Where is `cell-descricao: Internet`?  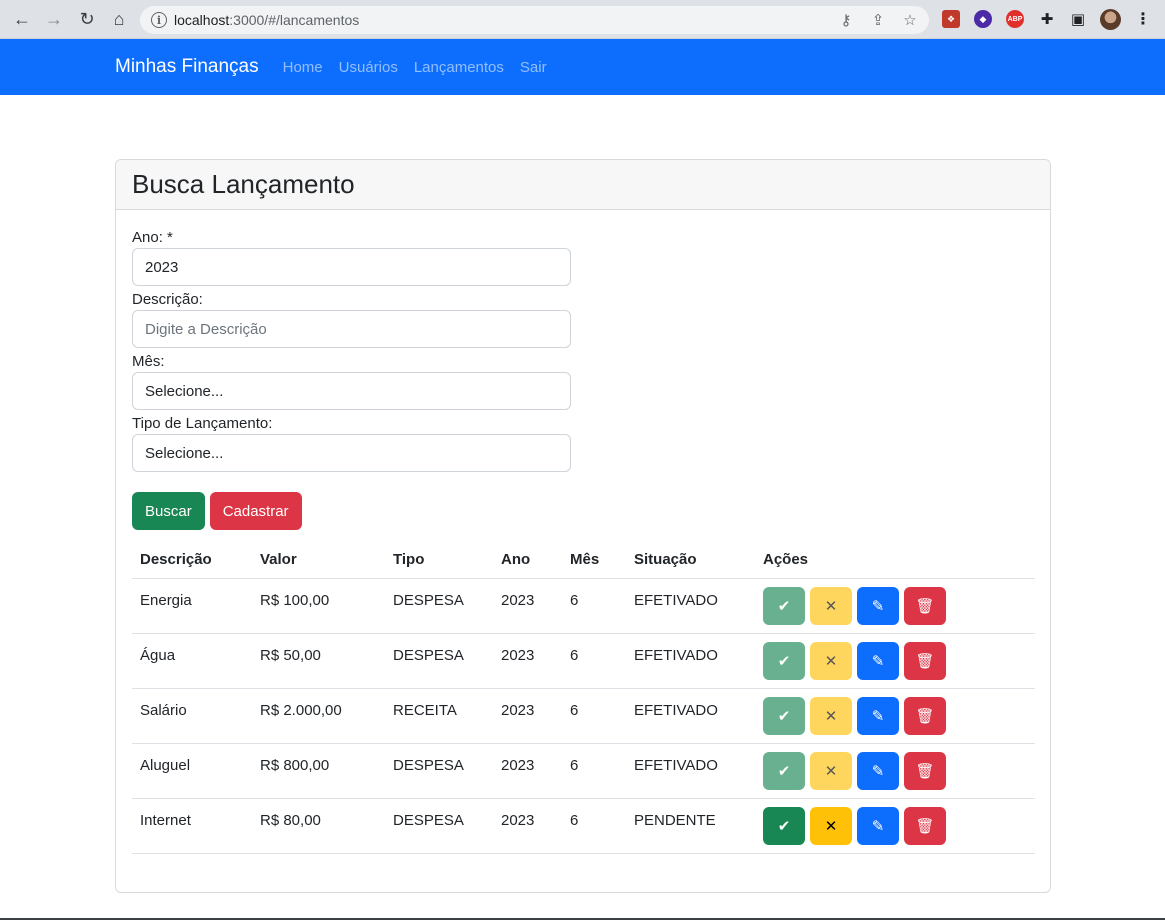 cell-descricao: Internet is located at coordinates (192, 826).